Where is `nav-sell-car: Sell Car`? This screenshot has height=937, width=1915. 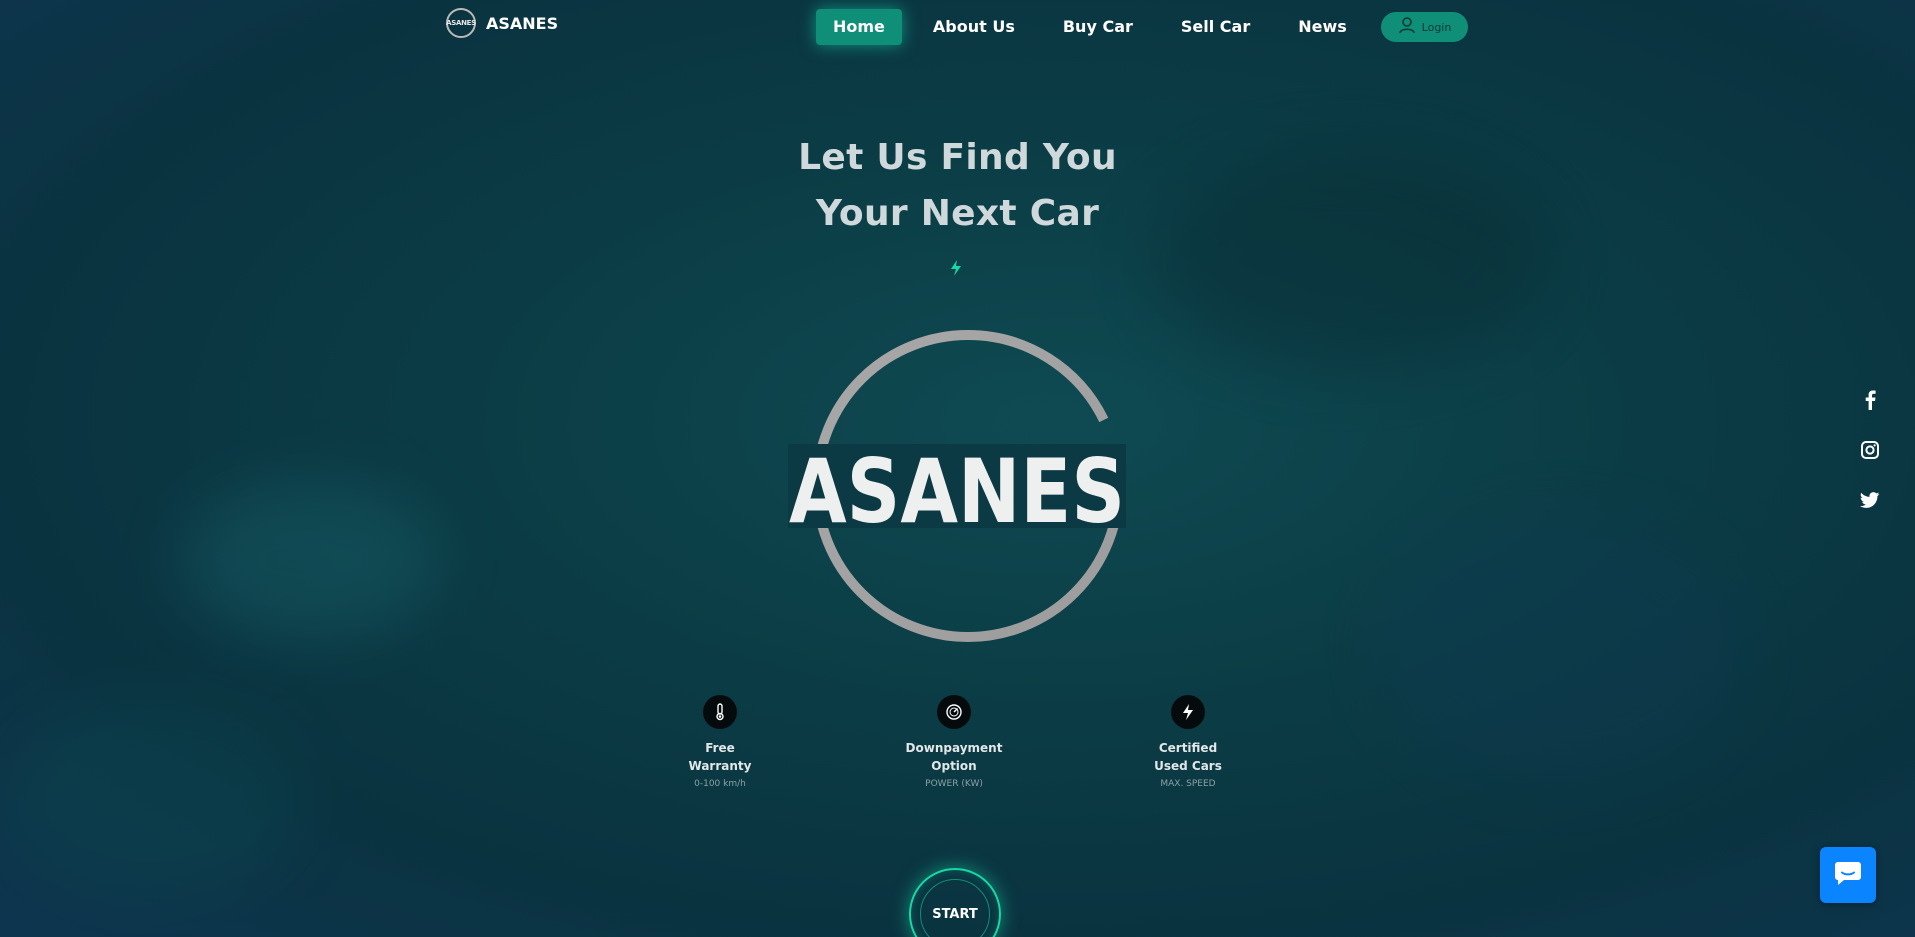 nav-sell-car: Sell Car is located at coordinates (1215, 27).